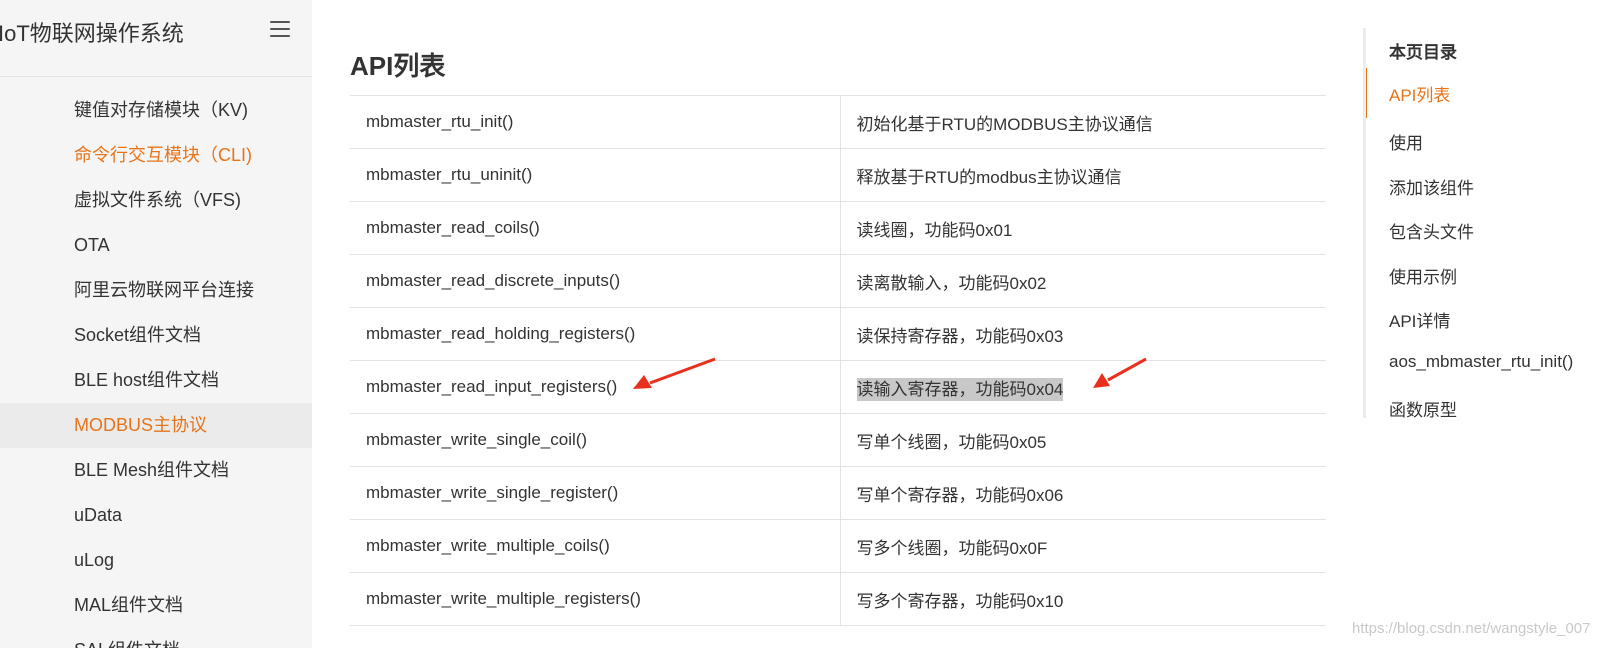  I want to click on sidebar-item-modbus: MODBUS主协议, so click(156, 425).